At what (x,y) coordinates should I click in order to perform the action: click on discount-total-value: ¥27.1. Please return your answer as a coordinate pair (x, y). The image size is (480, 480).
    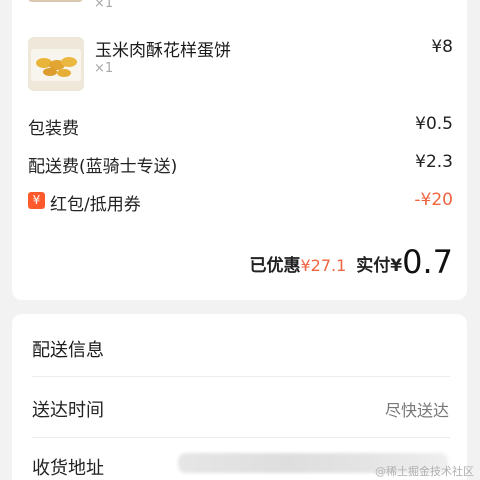
    Looking at the image, I should click on (323, 265).